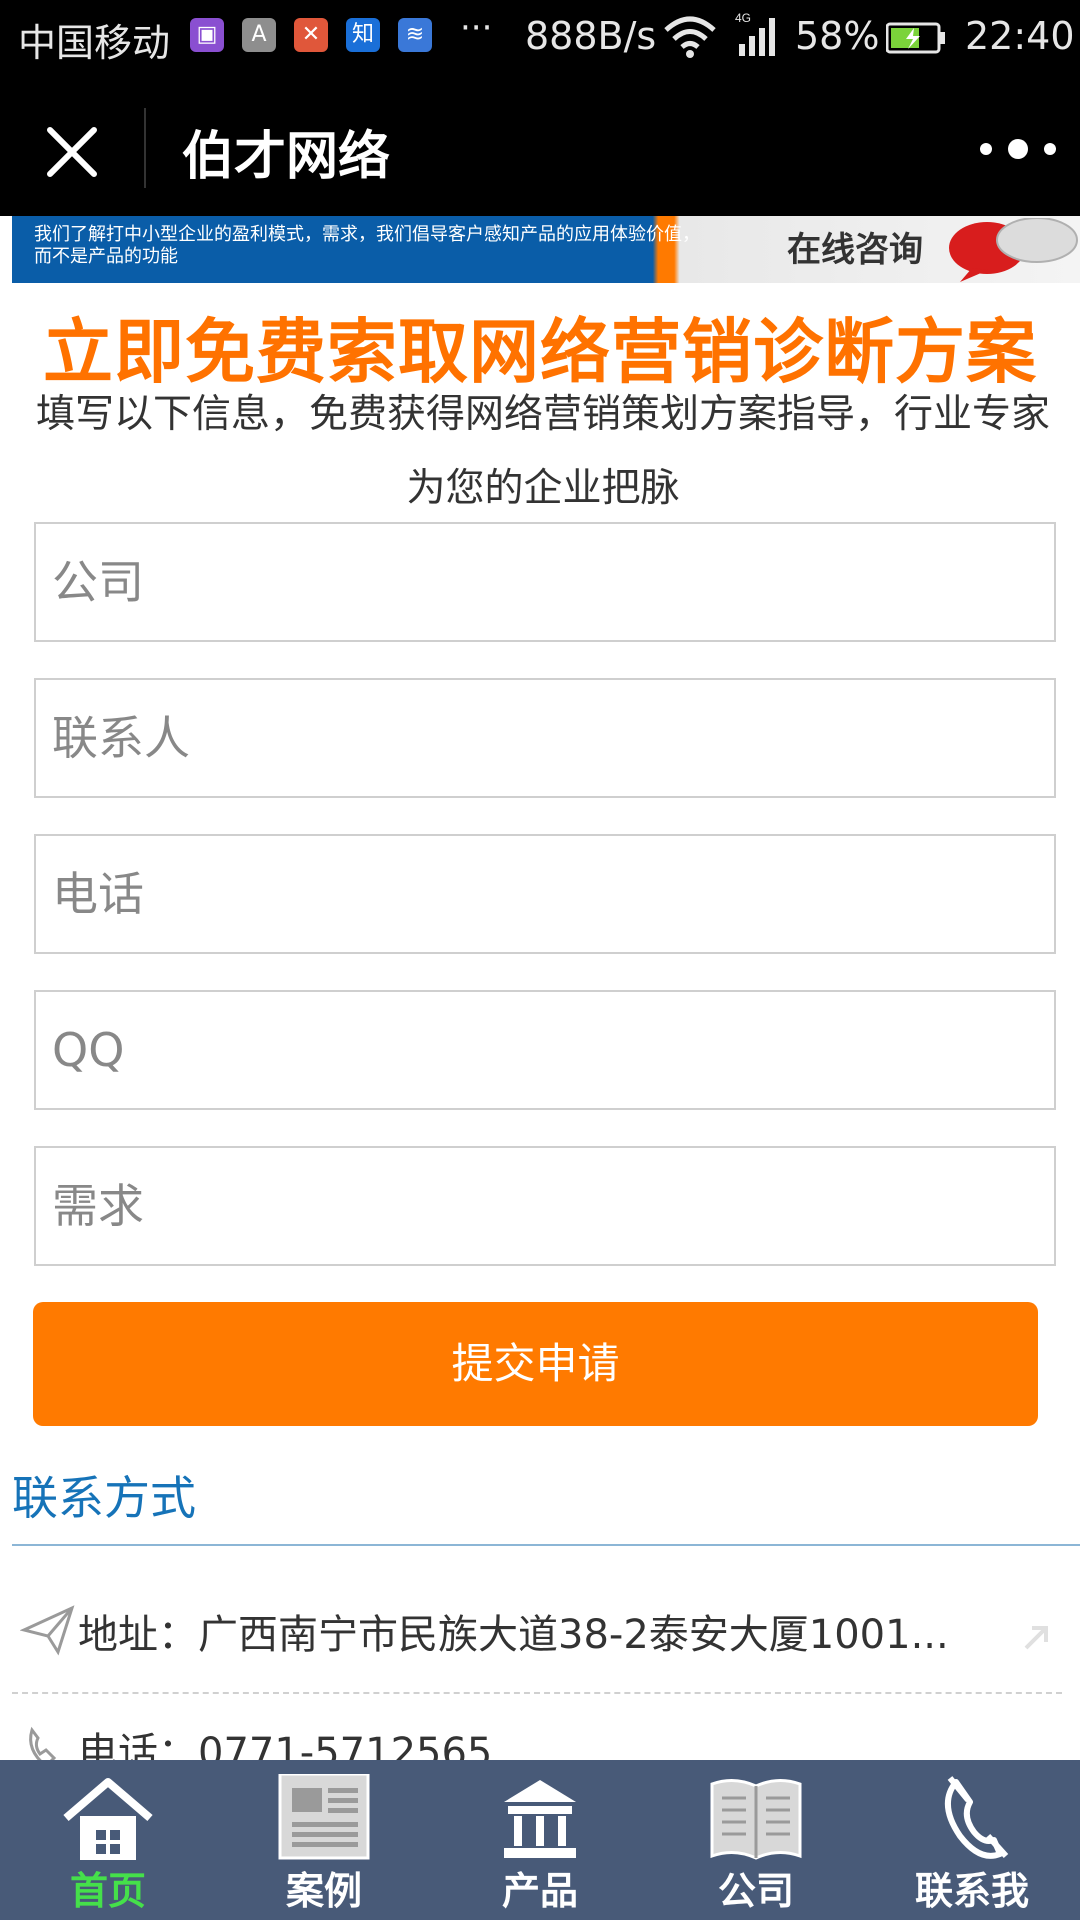 The width and height of the screenshot is (1080, 1920). I want to click on paper-plane-icon, so click(47, 1630).